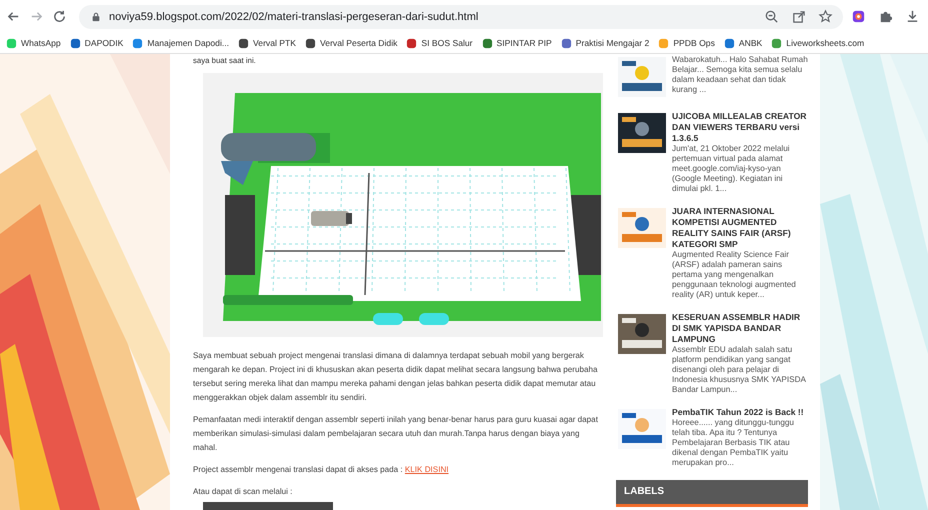 The height and width of the screenshot is (510, 928). I want to click on bookmark: ANBK, so click(743, 43).